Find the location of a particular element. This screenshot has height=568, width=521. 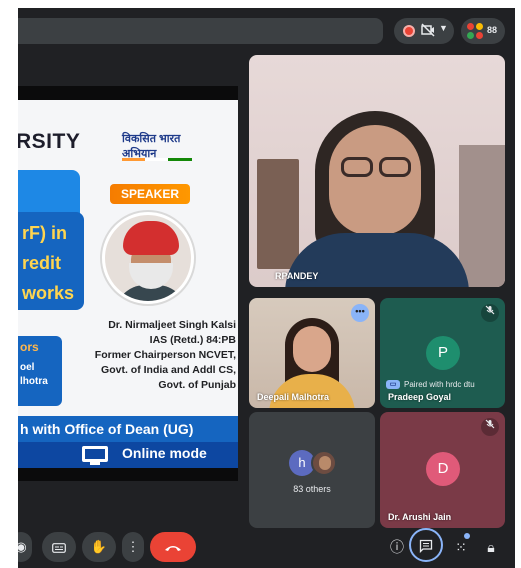

participant-name: Dr. Arushi Jain is located at coordinates (420, 517).